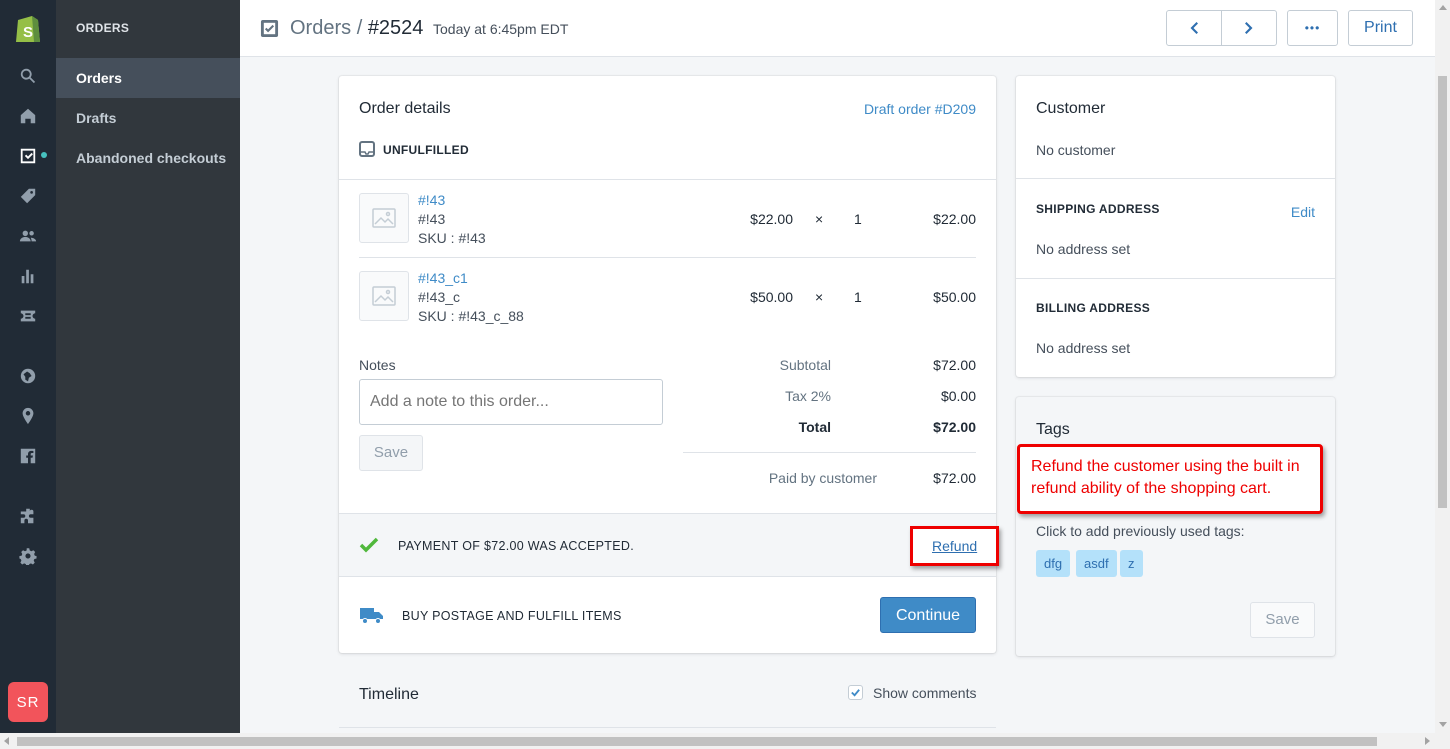 The height and width of the screenshot is (749, 1450). I want to click on continue-button: Continue, so click(928, 615).